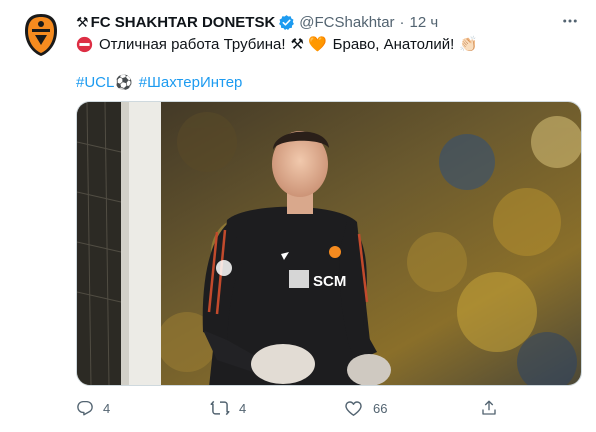 This screenshot has width=596, height=432. I want to click on retweet-count: 4, so click(243, 408).